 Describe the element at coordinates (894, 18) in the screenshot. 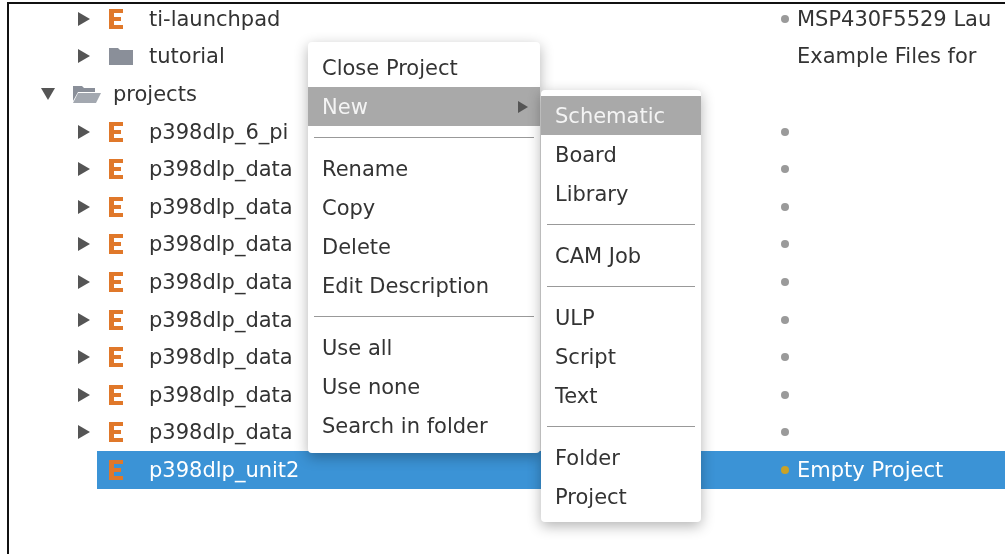

I see `project-description: MSP430F5529 Lau` at that location.